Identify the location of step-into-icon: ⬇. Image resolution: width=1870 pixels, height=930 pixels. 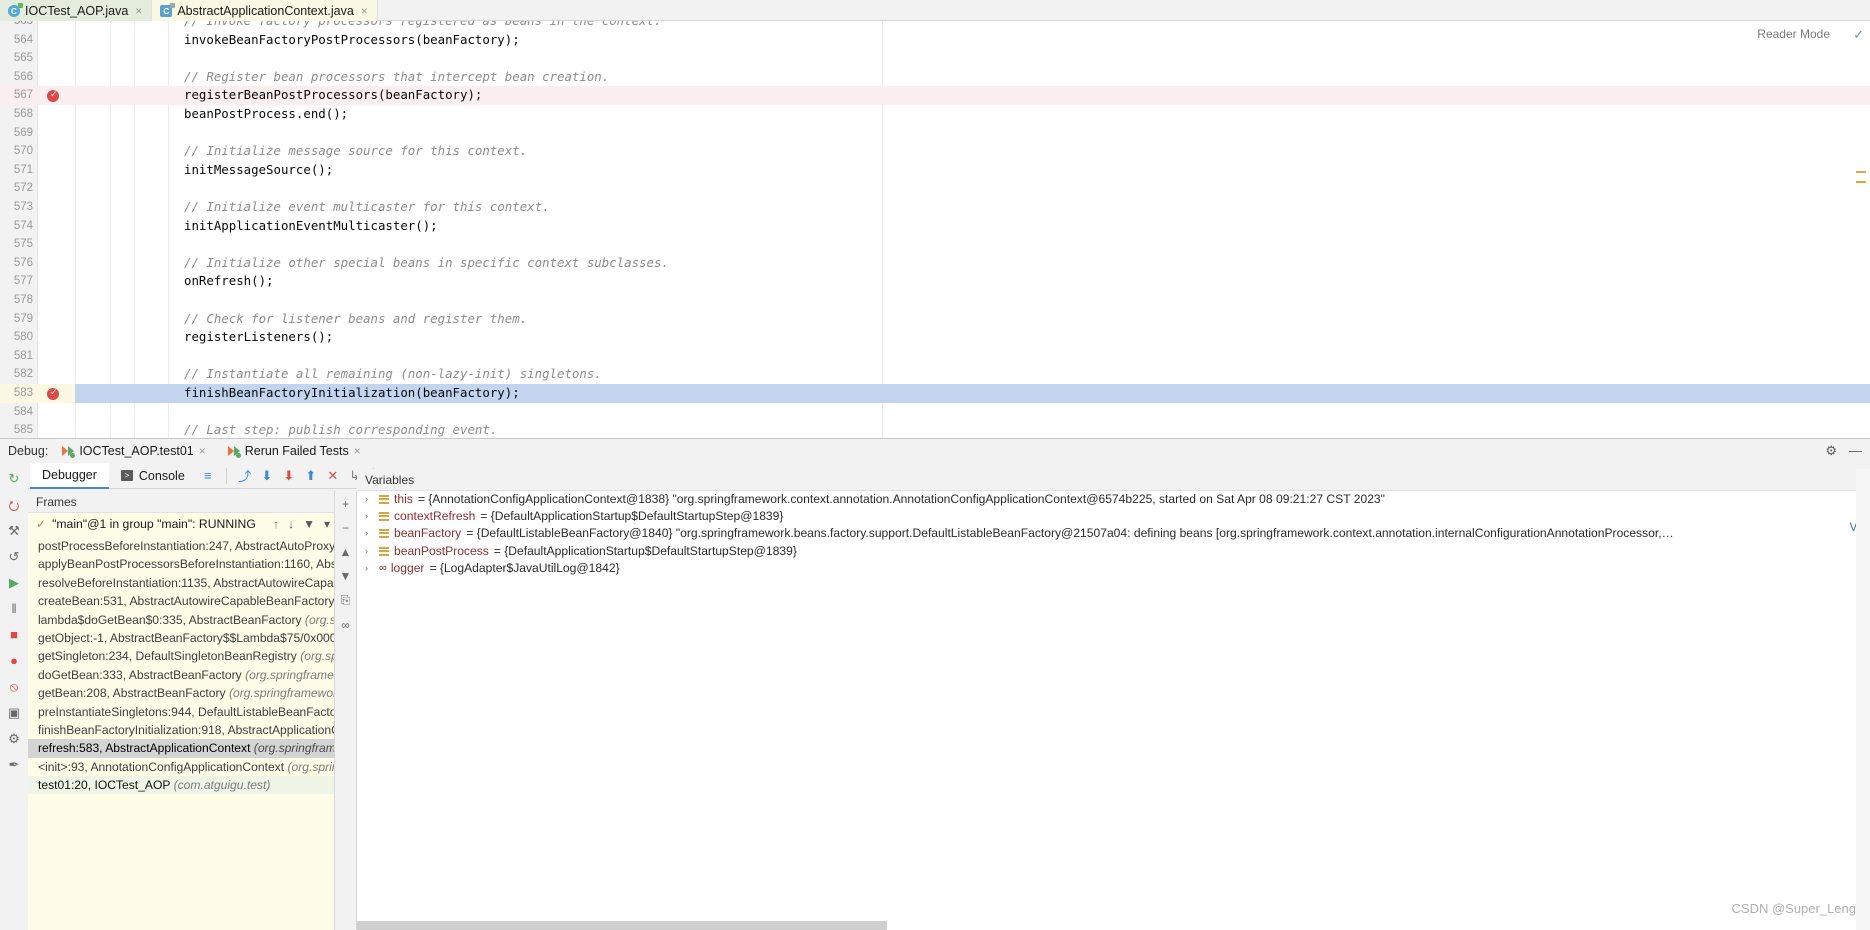
(289, 476).